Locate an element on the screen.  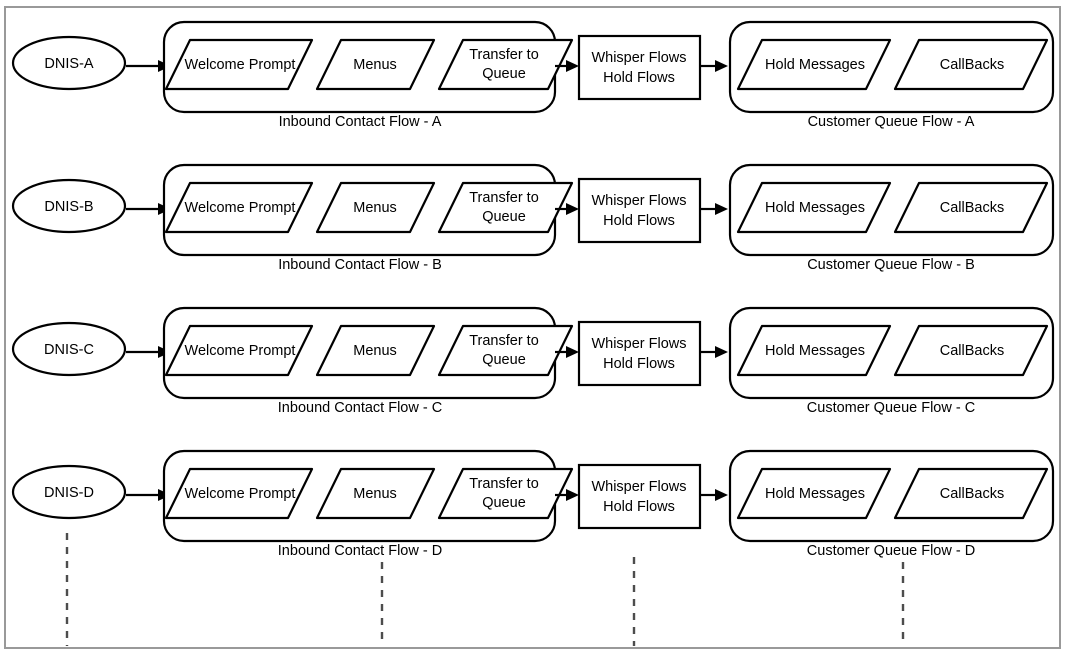
dnis-label: DNIS-D is located at coordinates (69, 493).